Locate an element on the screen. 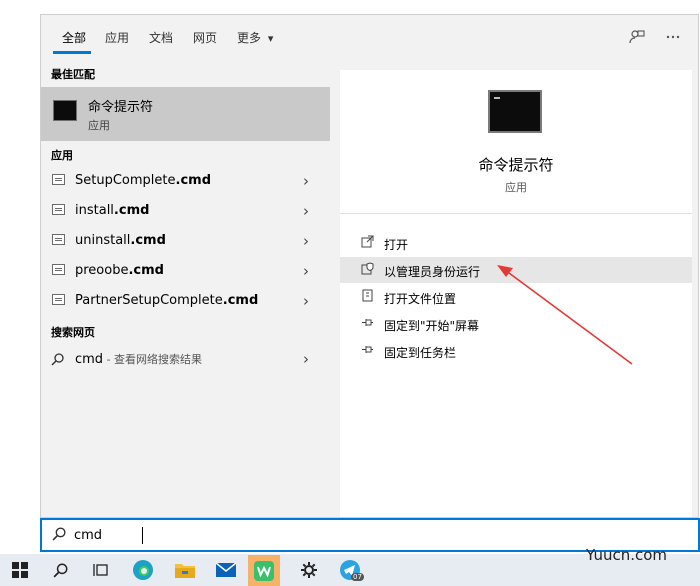  tab-all: 全部 is located at coordinates (74, 37).